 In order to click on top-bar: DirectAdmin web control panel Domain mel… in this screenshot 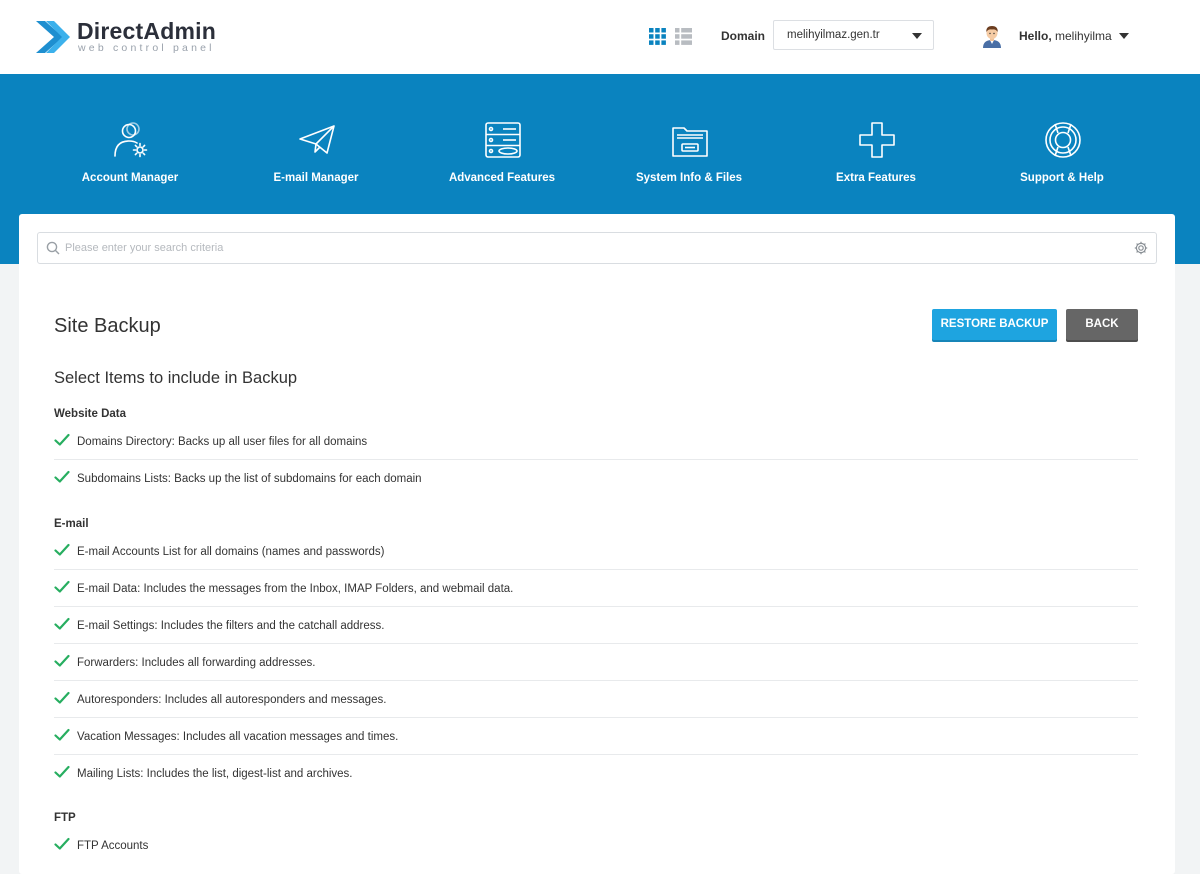, I will do `click(600, 37)`.